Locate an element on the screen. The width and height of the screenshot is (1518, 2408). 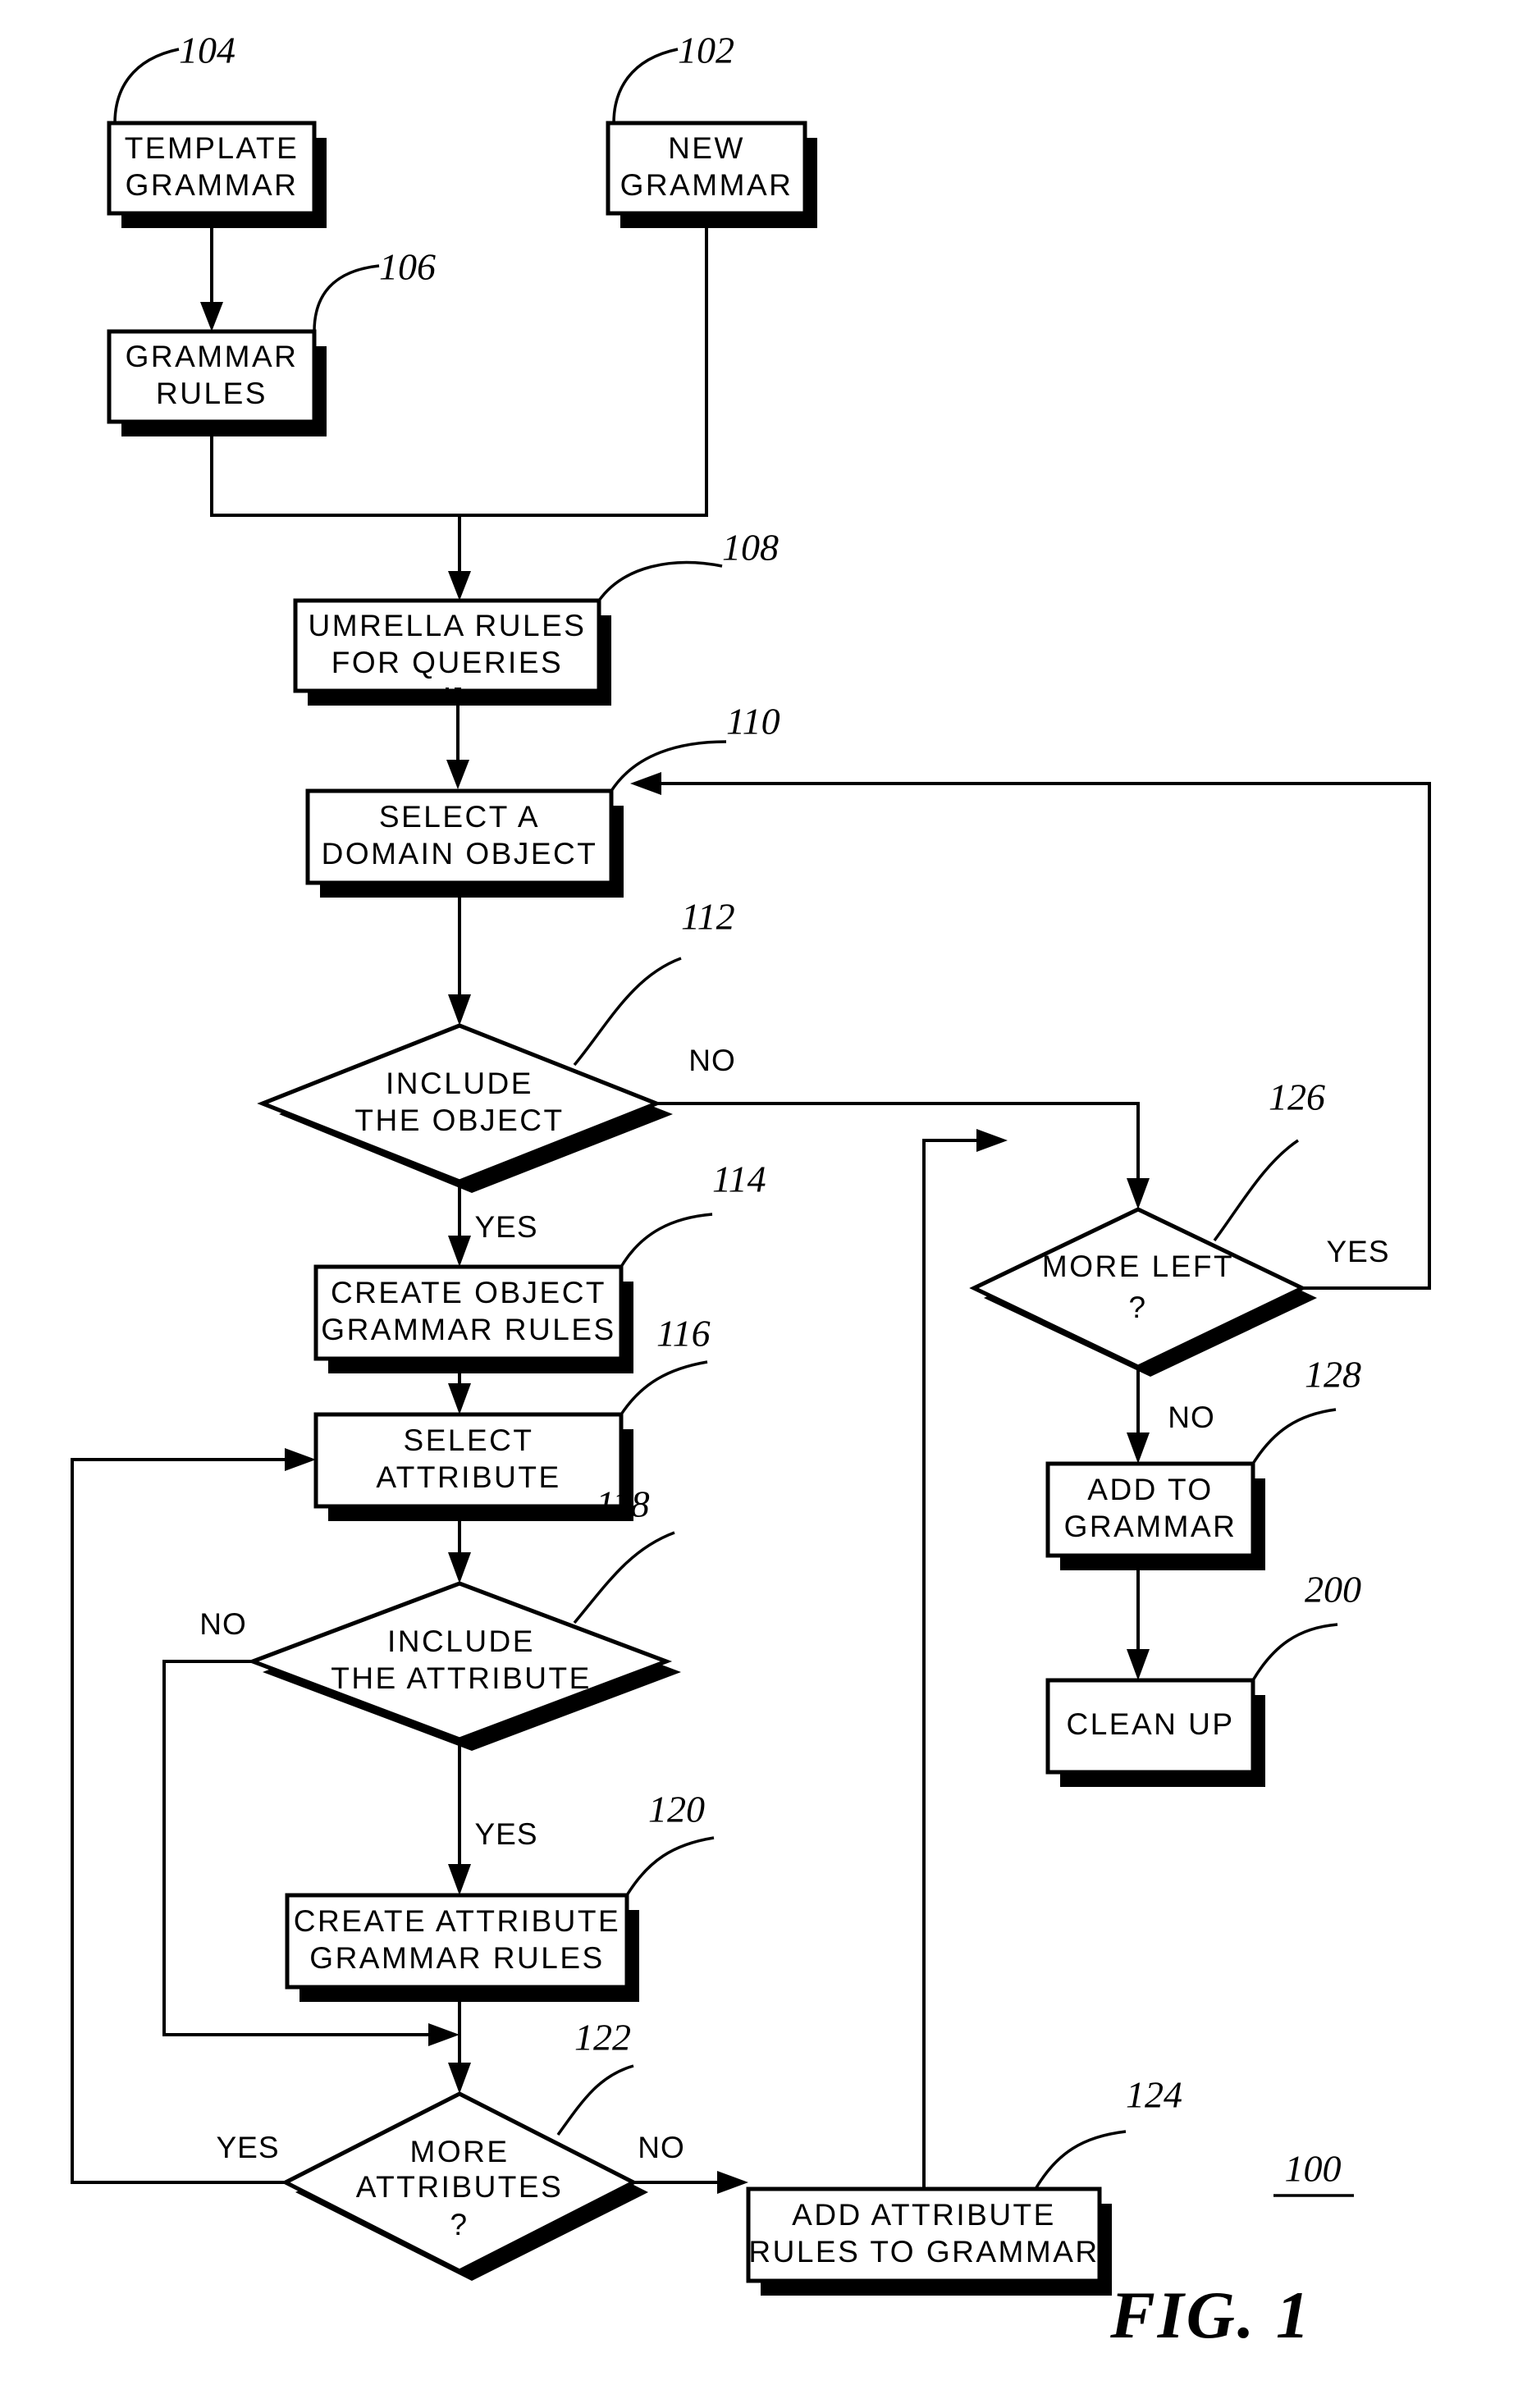
node-umbrella-rules: UMRELLA RULES FOR QUERIES is located at coordinates (452, 652).